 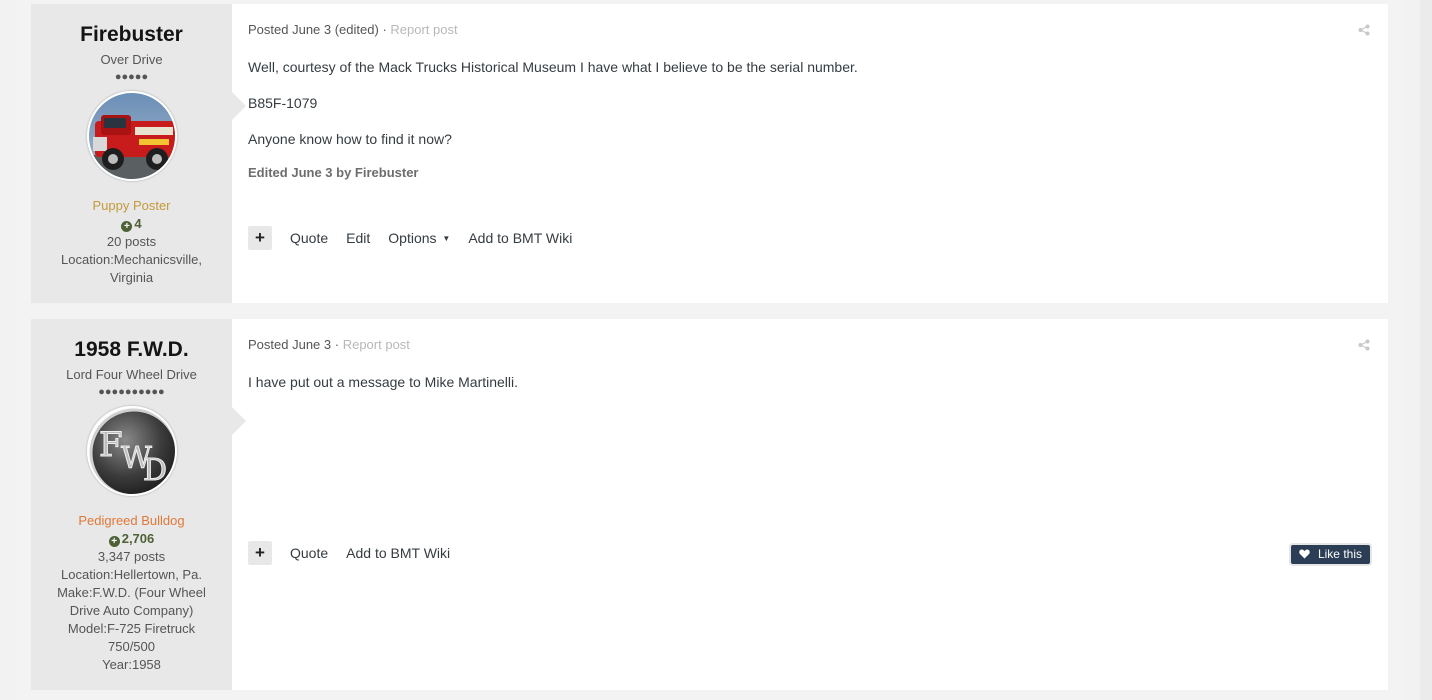 What do you see at coordinates (131, 59) in the screenshot?
I see `author-title: Over Drive` at bounding box center [131, 59].